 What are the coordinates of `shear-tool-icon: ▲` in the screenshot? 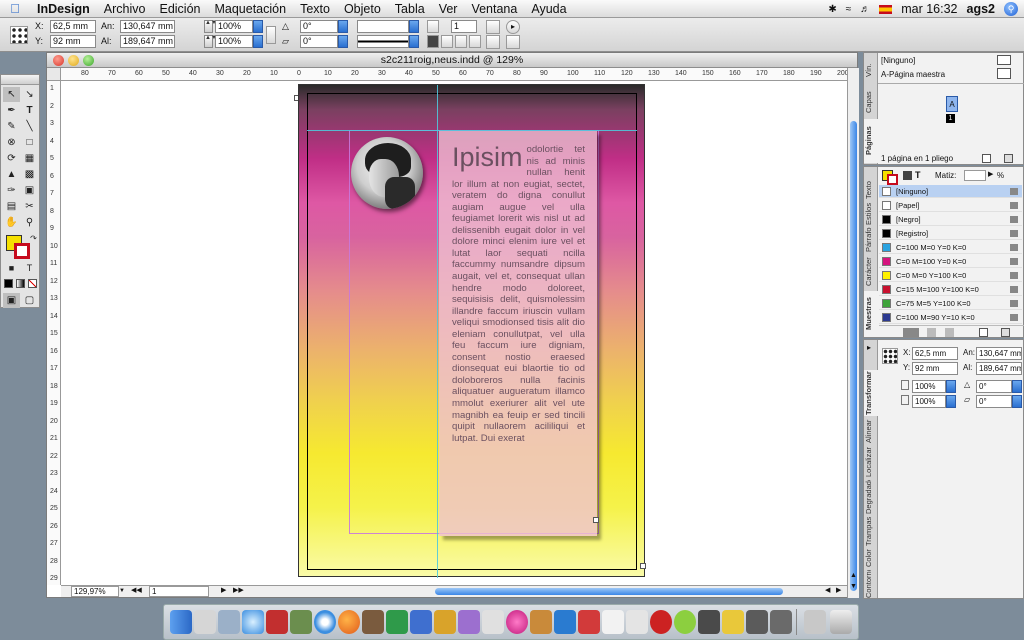 It's located at (11, 174).